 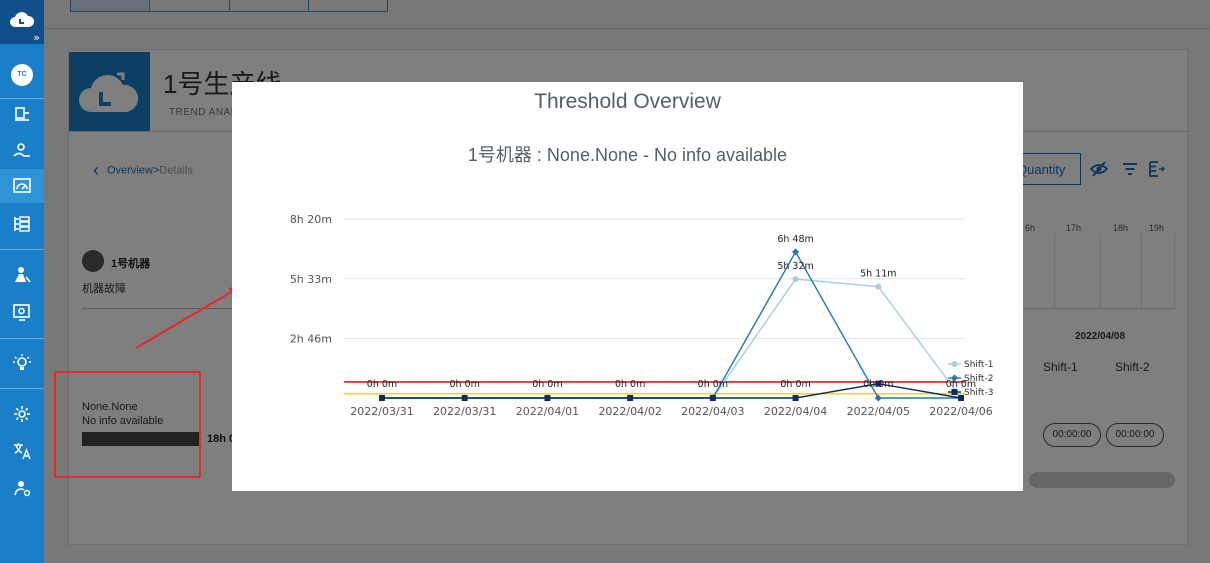 I want to click on brand-area: », so click(x=22, y=22).